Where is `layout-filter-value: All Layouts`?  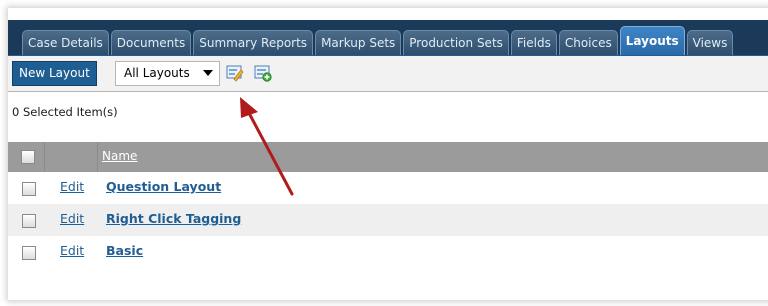 layout-filter-value: All Layouts is located at coordinates (157, 73).